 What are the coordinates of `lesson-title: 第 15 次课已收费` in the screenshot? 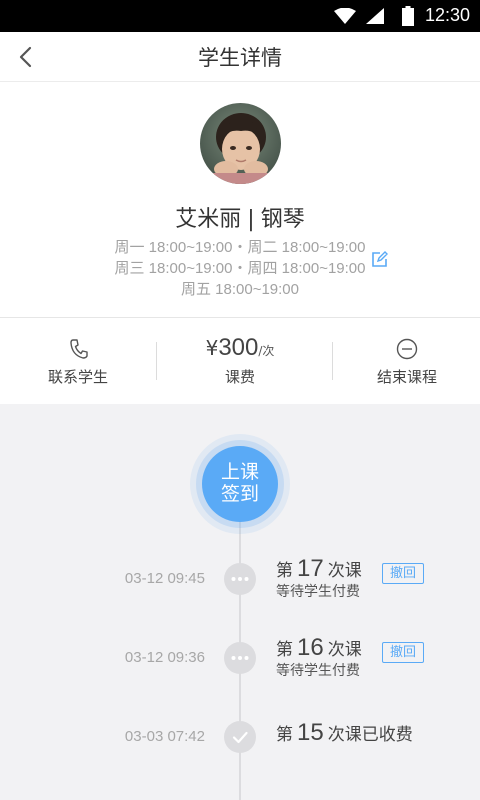 It's located at (344, 733).